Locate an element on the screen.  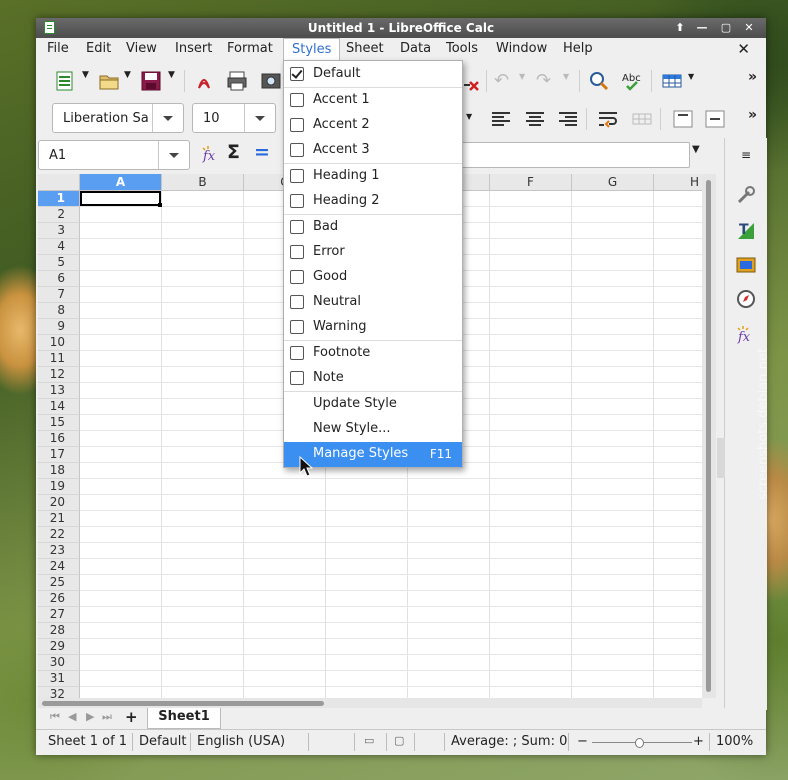
keep-above-icon: ⬆ is located at coordinates (680, 28).